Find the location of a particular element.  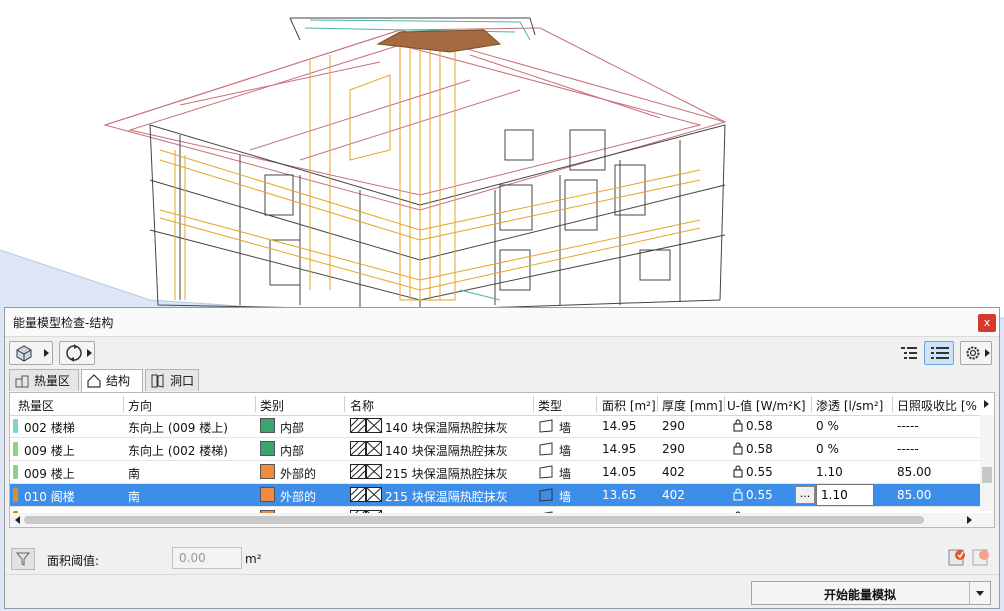

filter-button is located at coordinates (23, 559).